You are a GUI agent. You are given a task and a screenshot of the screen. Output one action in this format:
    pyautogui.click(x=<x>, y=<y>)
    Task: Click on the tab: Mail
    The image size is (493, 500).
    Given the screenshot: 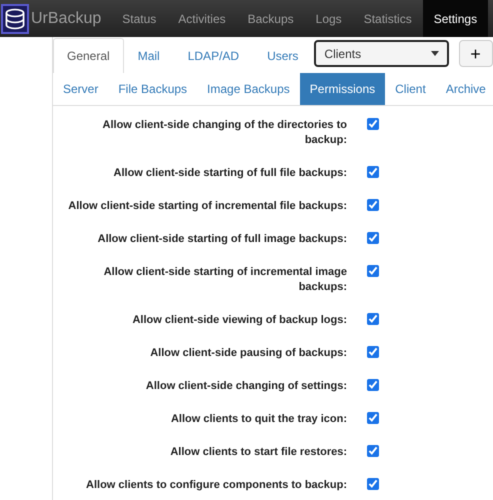 What is the action you would take?
    pyautogui.click(x=149, y=55)
    